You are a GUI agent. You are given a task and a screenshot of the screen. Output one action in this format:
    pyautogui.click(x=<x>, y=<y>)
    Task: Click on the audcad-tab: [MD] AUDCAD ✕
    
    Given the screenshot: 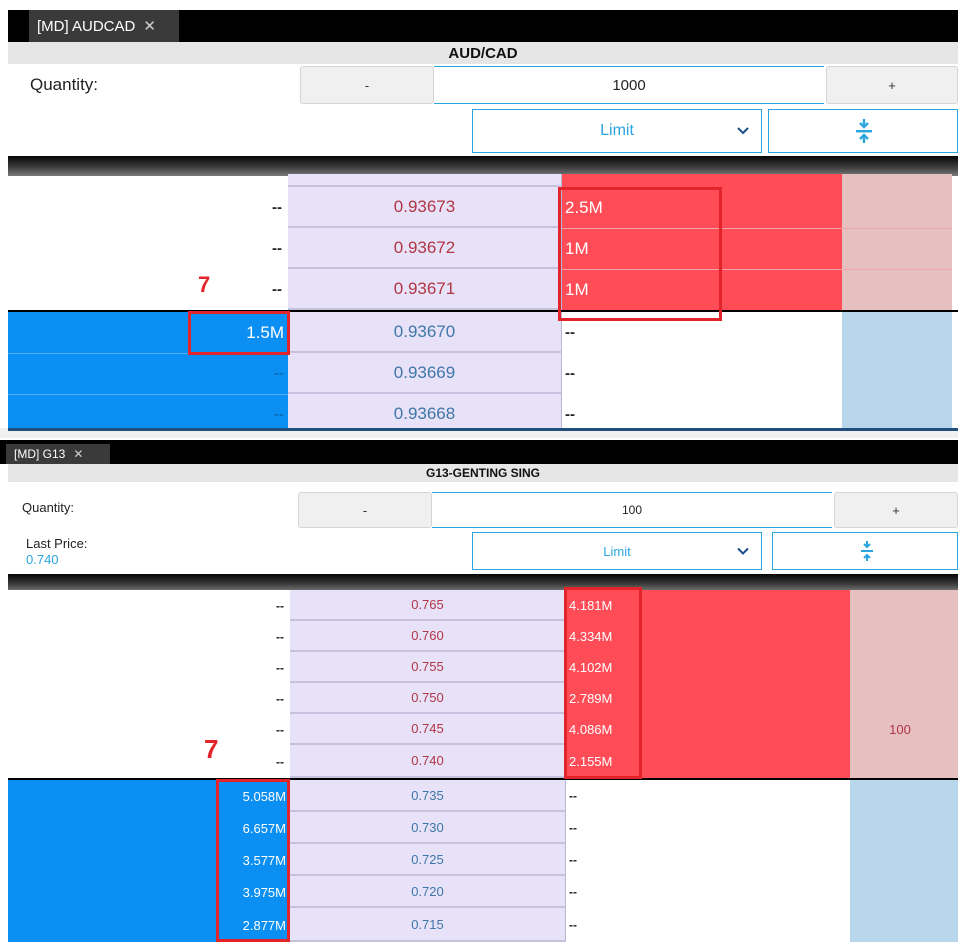 What is the action you would take?
    pyautogui.click(x=104, y=26)
    